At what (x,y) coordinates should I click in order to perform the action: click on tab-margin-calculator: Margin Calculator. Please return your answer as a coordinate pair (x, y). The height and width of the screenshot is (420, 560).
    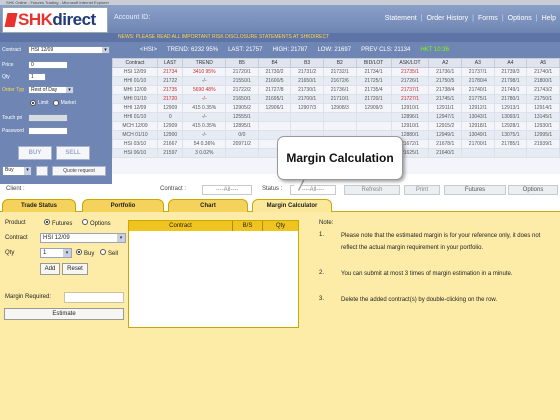
    Looking at the image, I should click on (292, 206).